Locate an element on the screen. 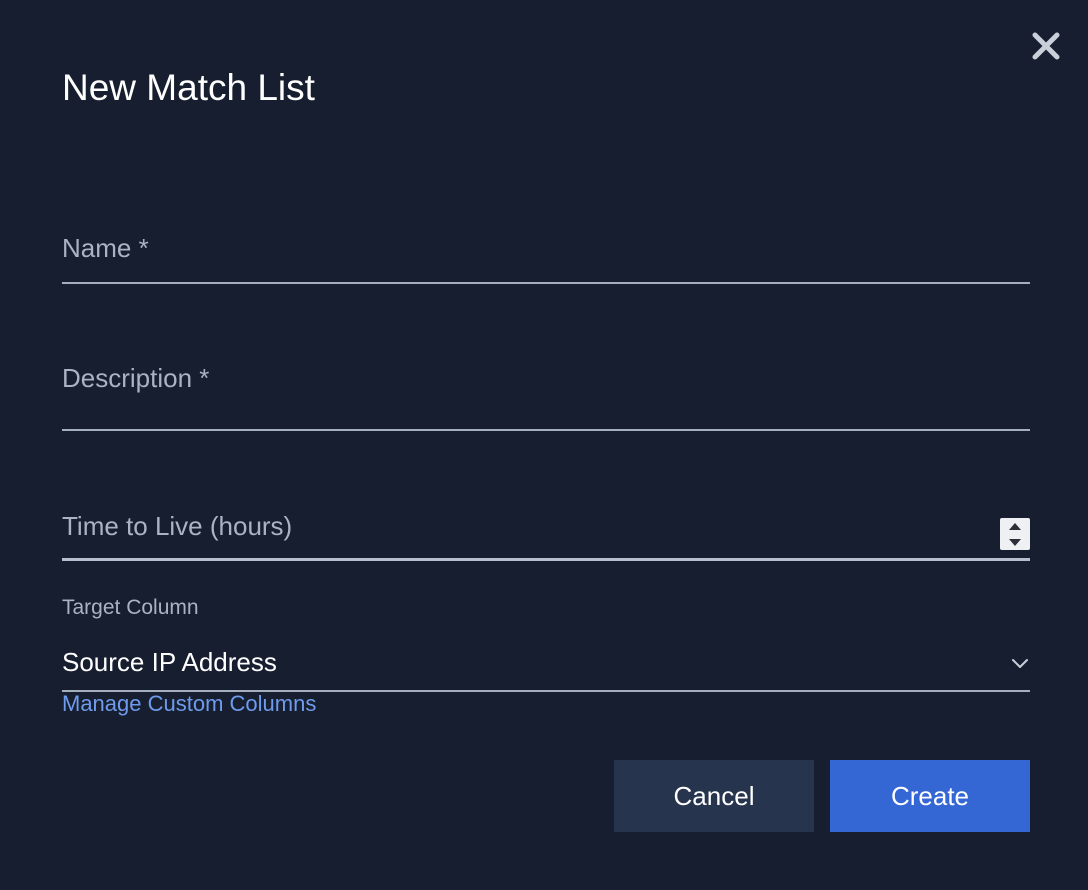  name-input is located at coordinates (548, 258).